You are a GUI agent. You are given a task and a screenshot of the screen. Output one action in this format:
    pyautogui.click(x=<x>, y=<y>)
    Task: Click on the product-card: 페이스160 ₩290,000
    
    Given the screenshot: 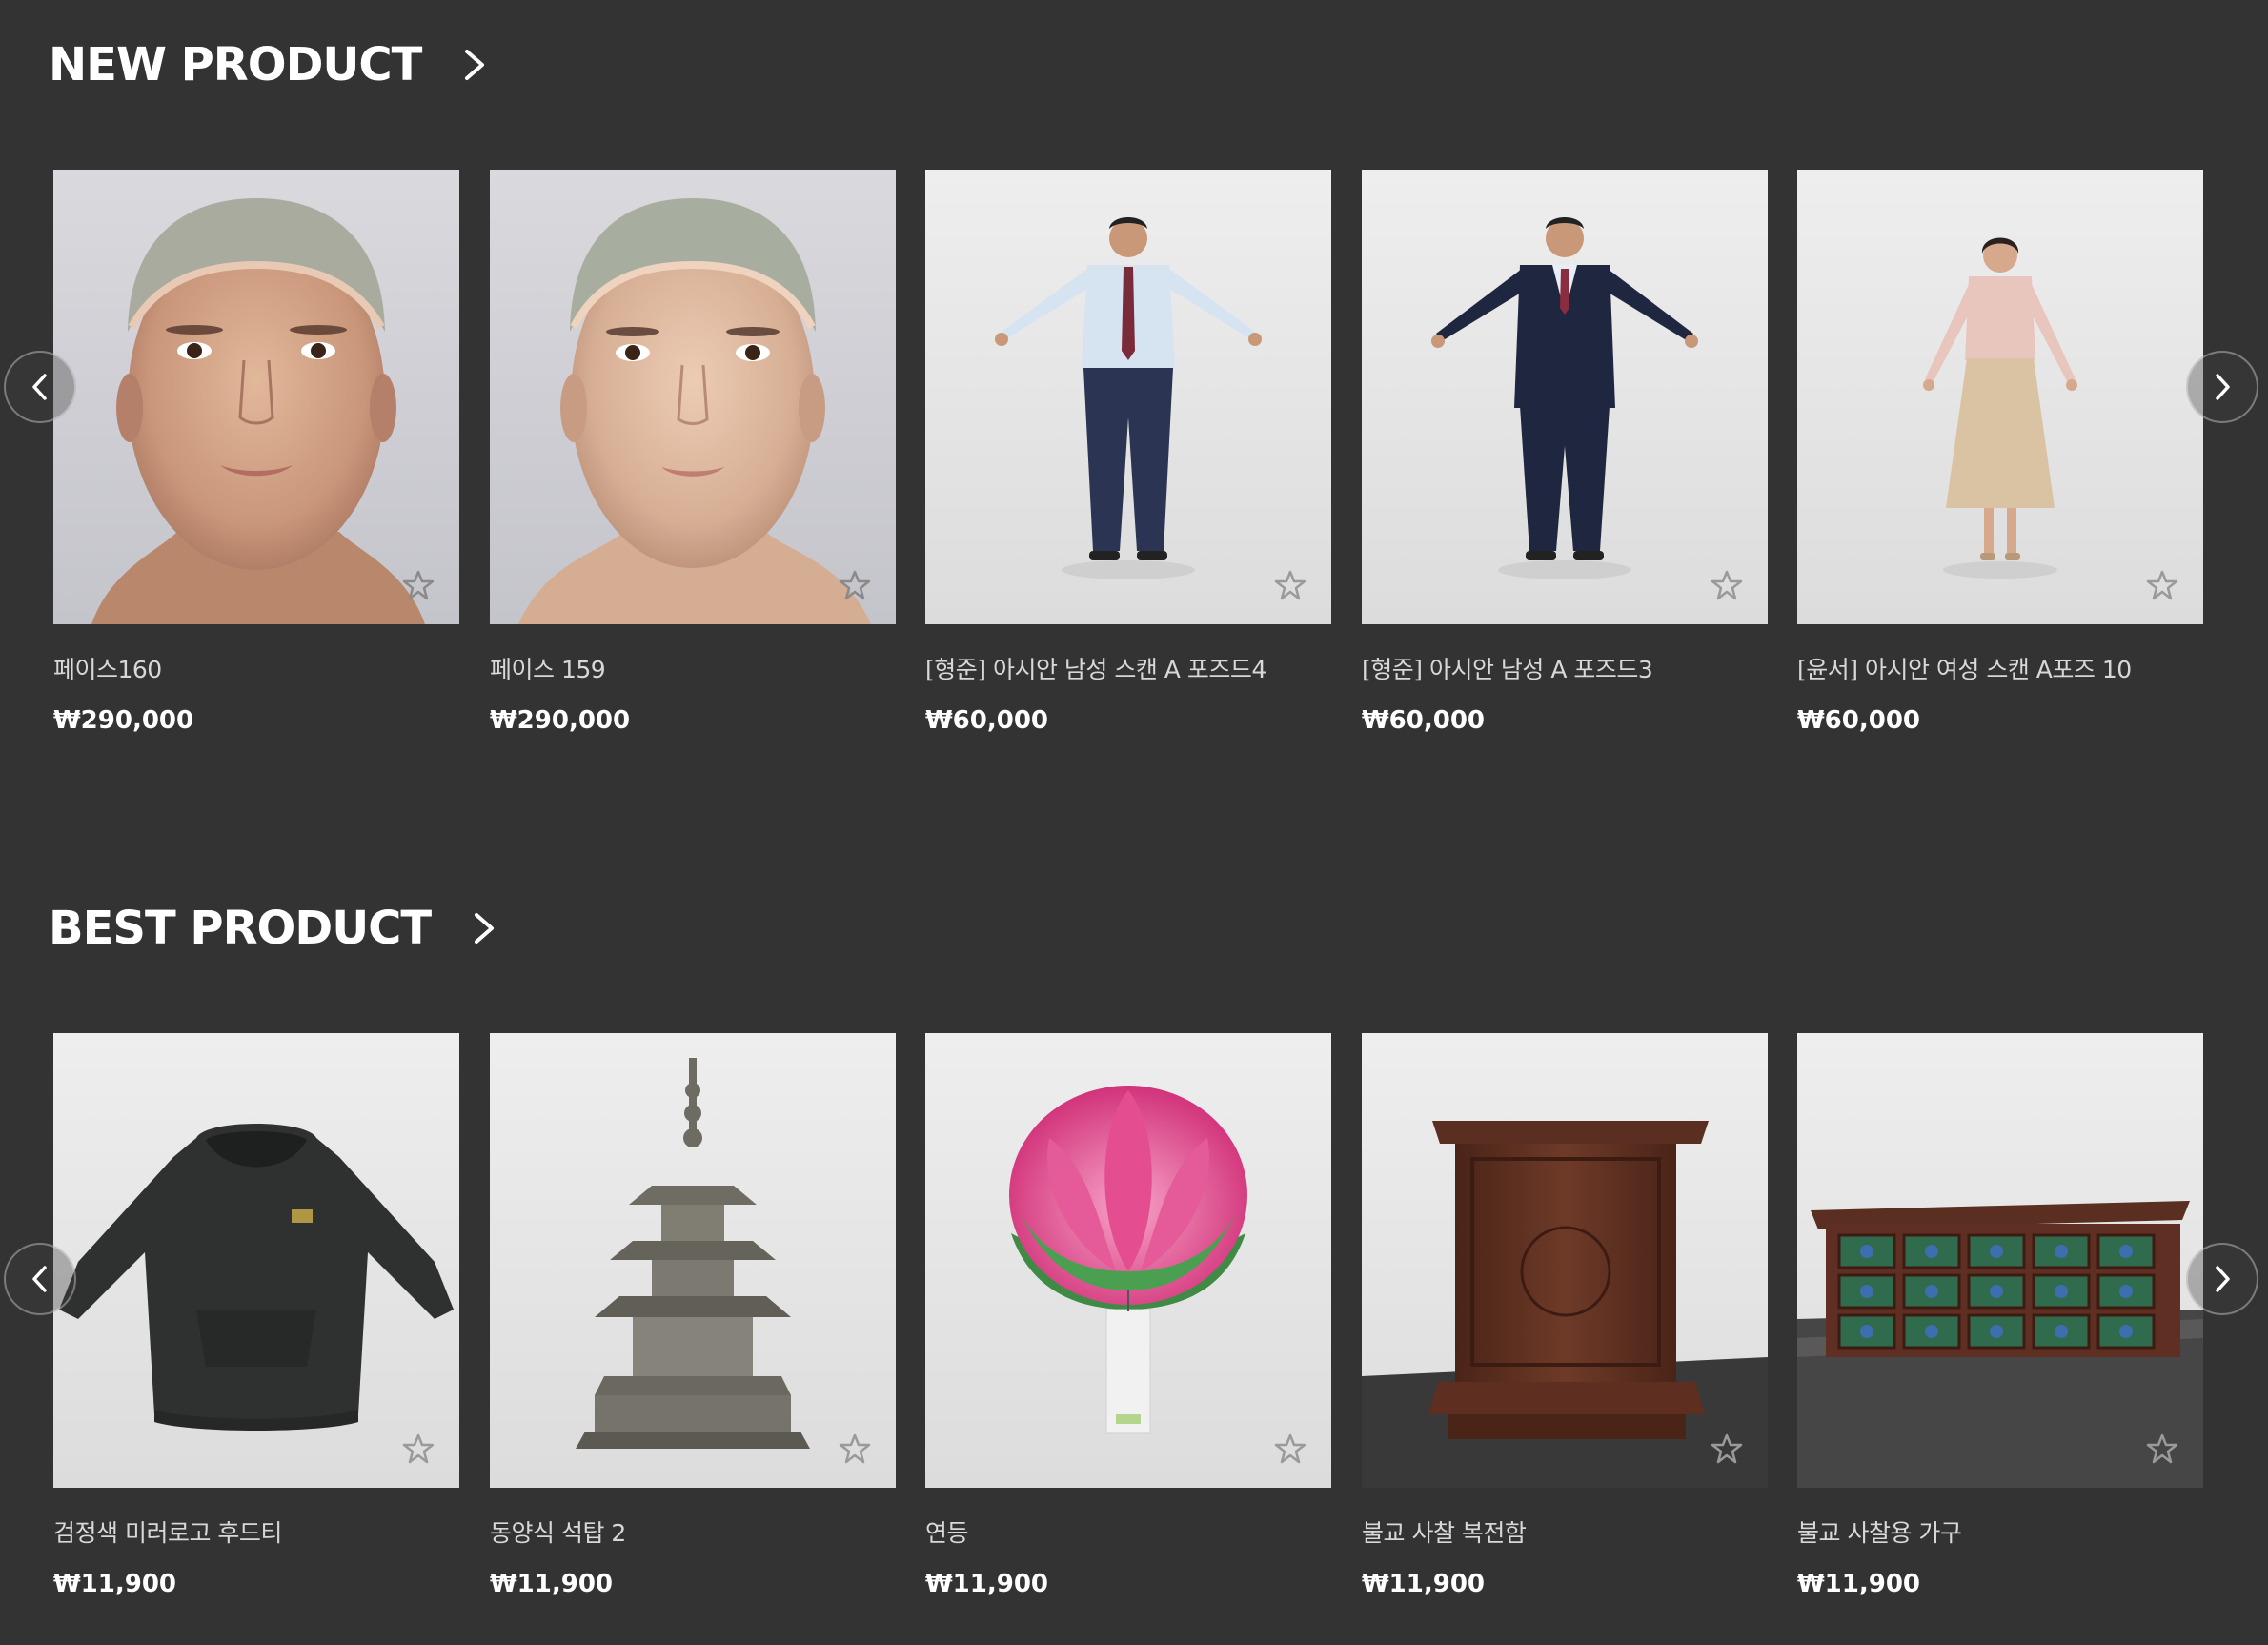 What is the action you would take?
    pyautogui.click(x=256, y=452)
    